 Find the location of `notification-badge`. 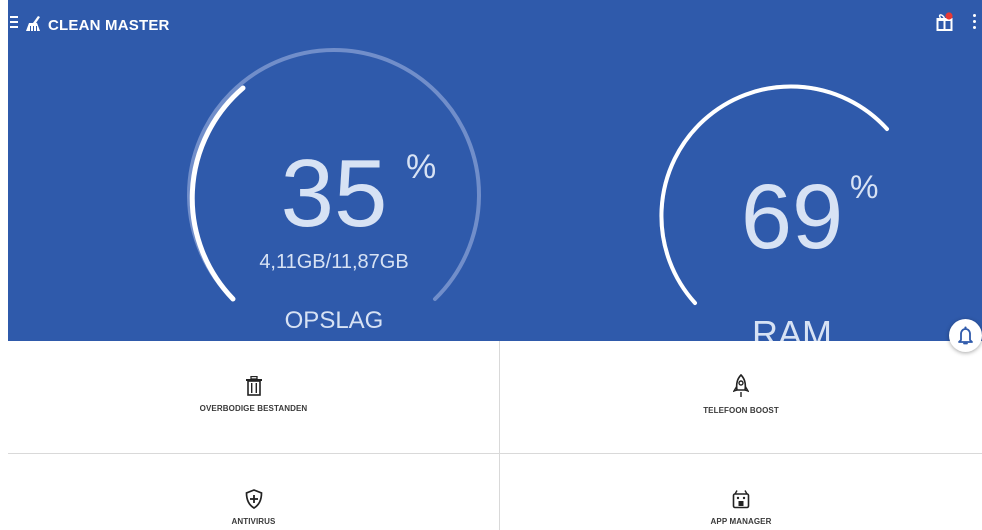

notification-badge is located at coordinates (949, 16).